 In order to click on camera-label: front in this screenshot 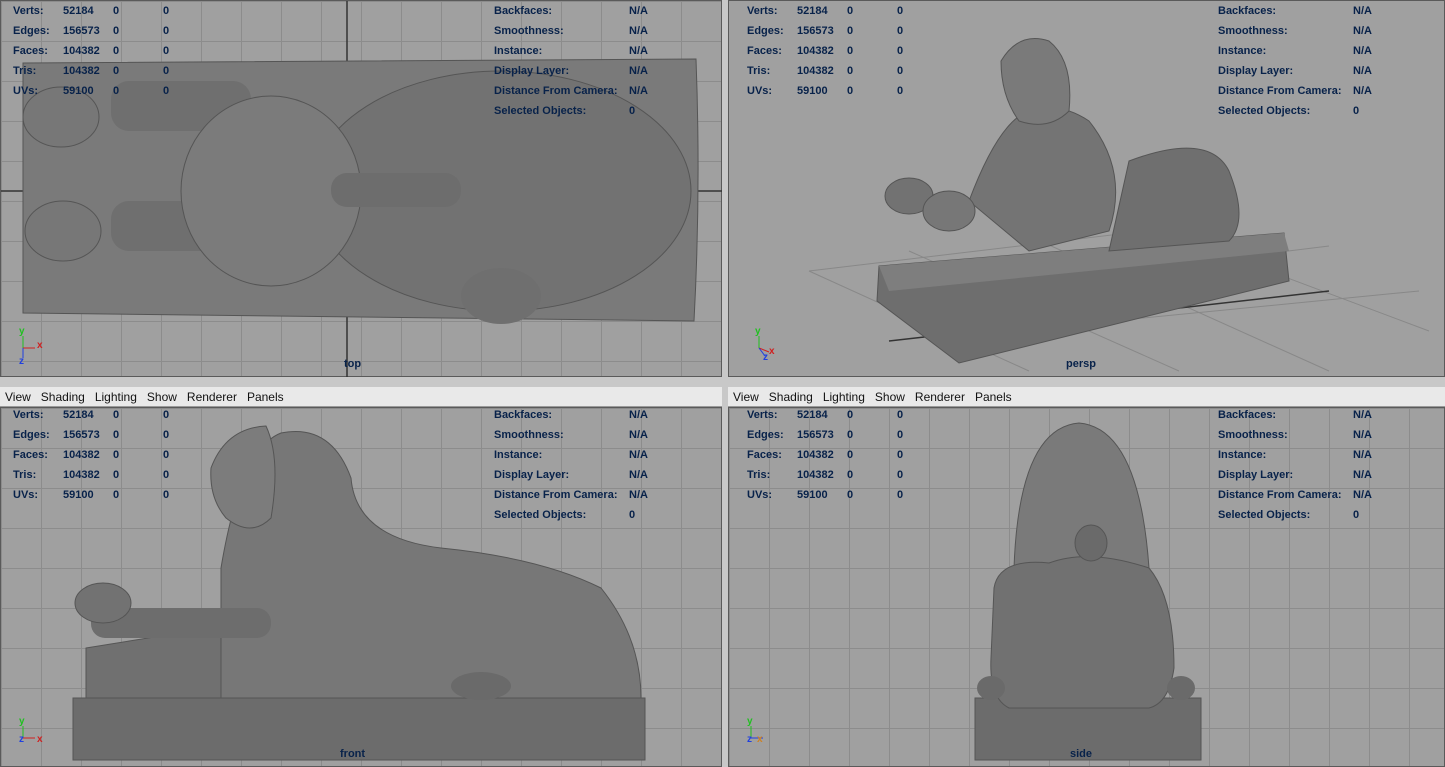, I will do `click(353, 754)`.